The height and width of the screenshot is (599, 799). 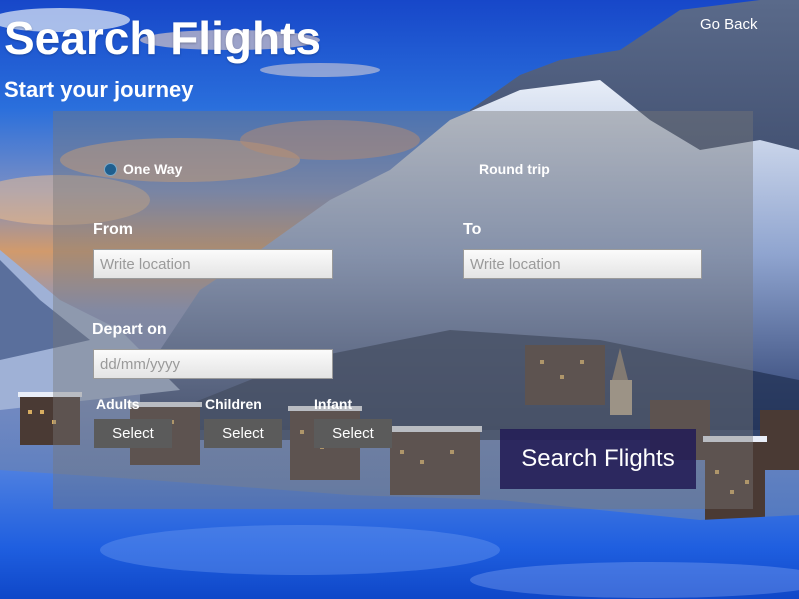 I want to click on adults-select: Select, so click(x=133, y=433).